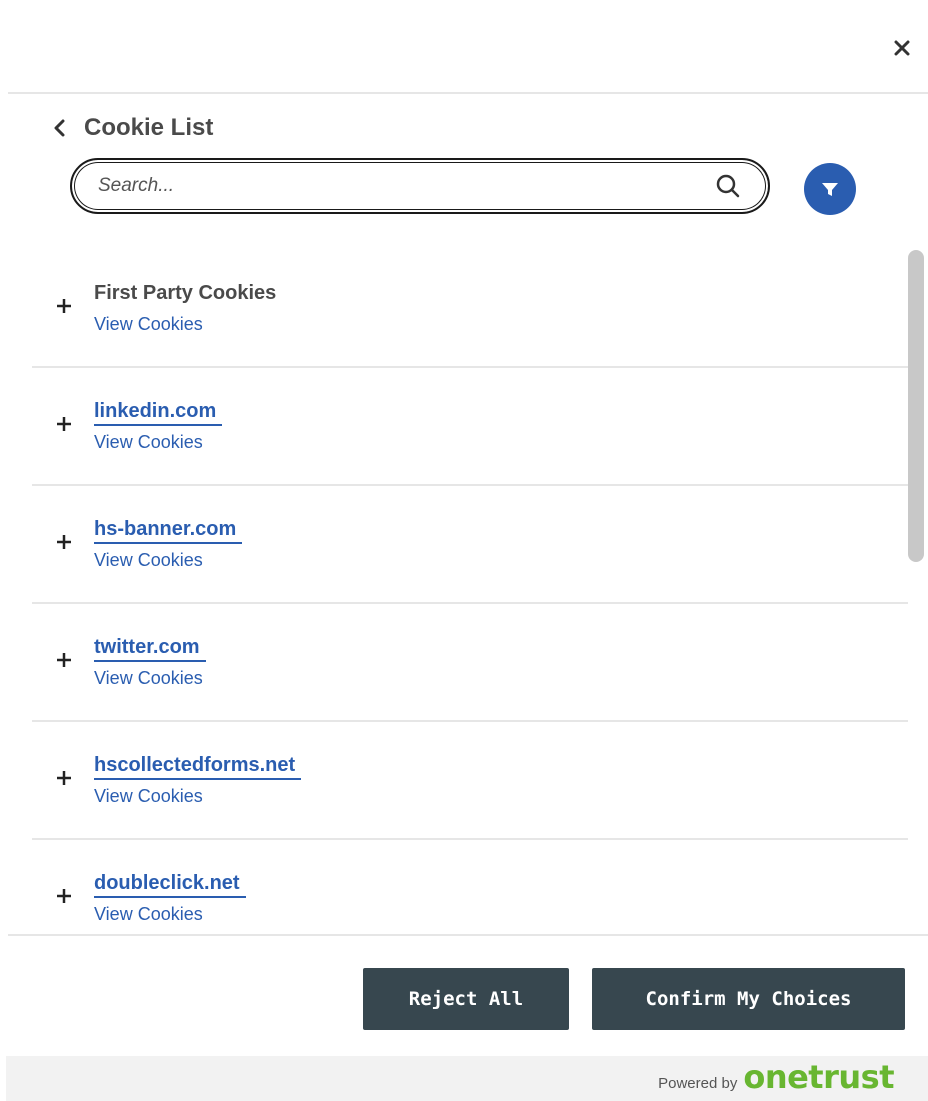 This screenshot has width=928, height=1101. I want to click on list-item: linkedin.com View Cookies, so click(470, 427).